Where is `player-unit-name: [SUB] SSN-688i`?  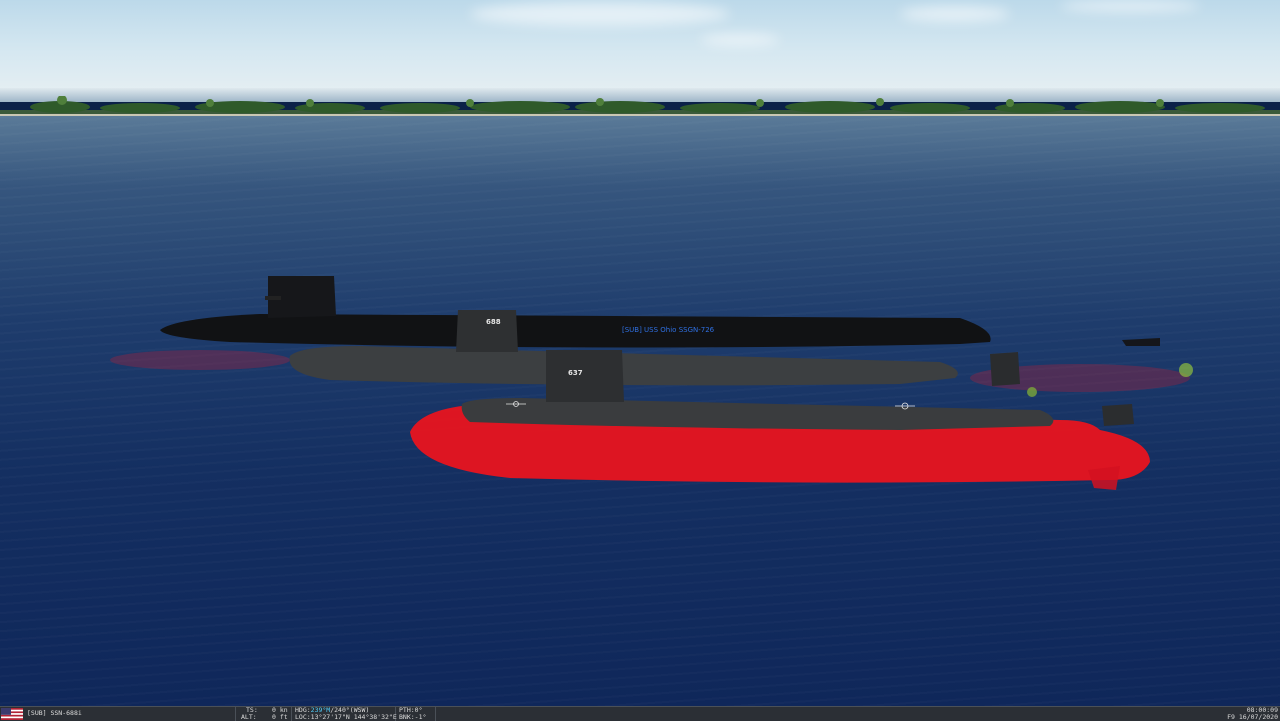 player-unit-name: [SUB] SSN-688i is located at coordinates (54, 713).